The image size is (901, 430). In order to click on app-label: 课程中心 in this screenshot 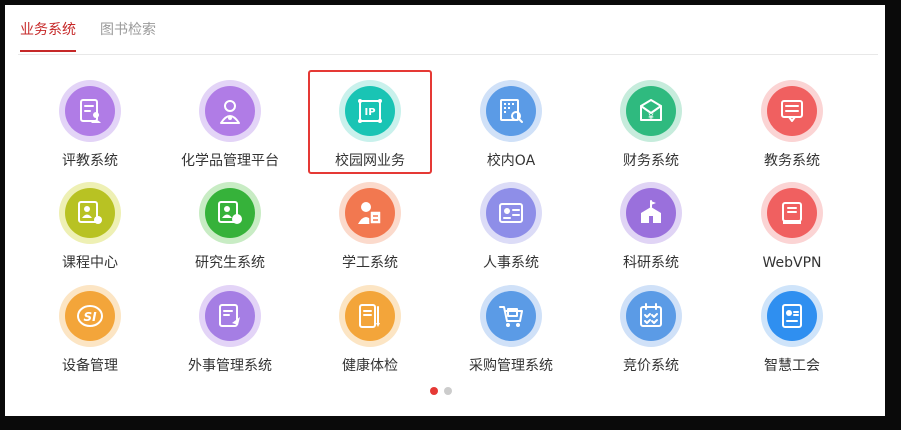, I will do `click(90, 263)`.